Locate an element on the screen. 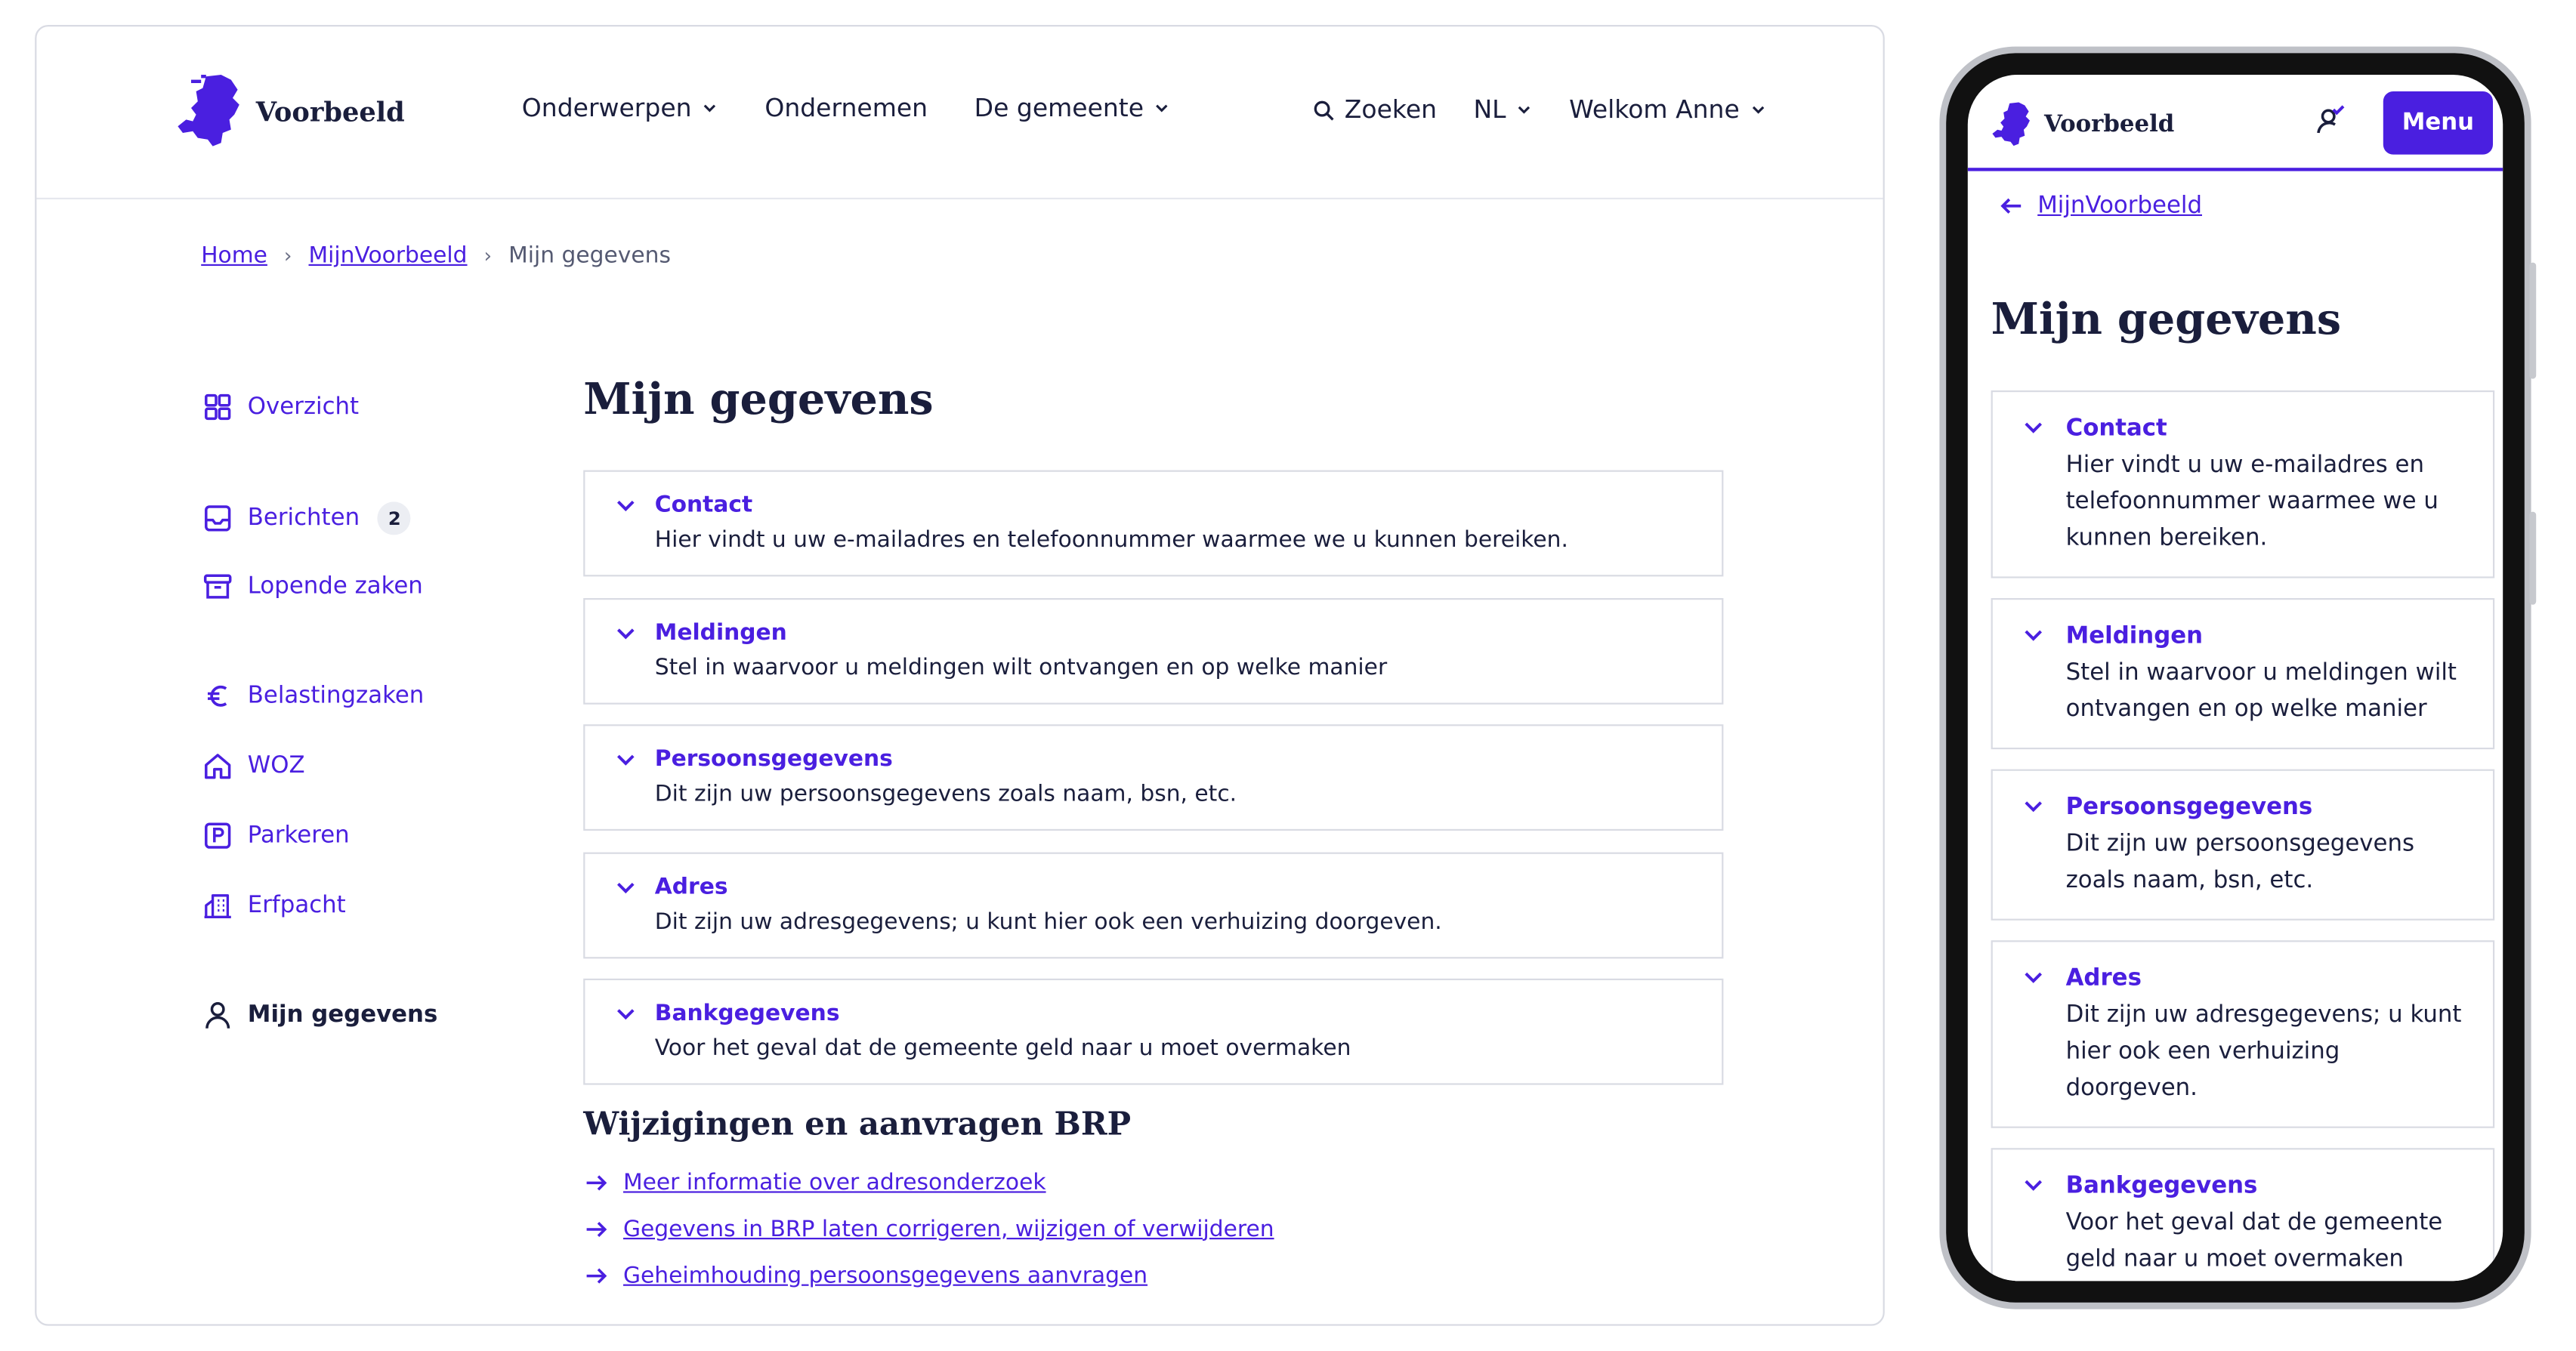  breadcrumb-home: Home is located at coordinates (234, 255).